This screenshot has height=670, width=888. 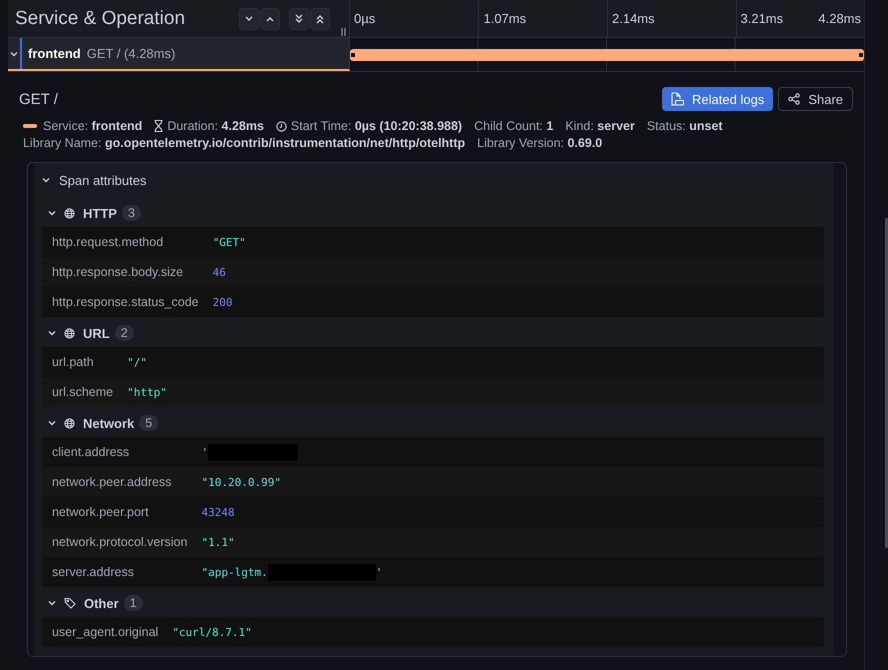 I want to click on section-title: Span attributes, so click(x=102, y=180).